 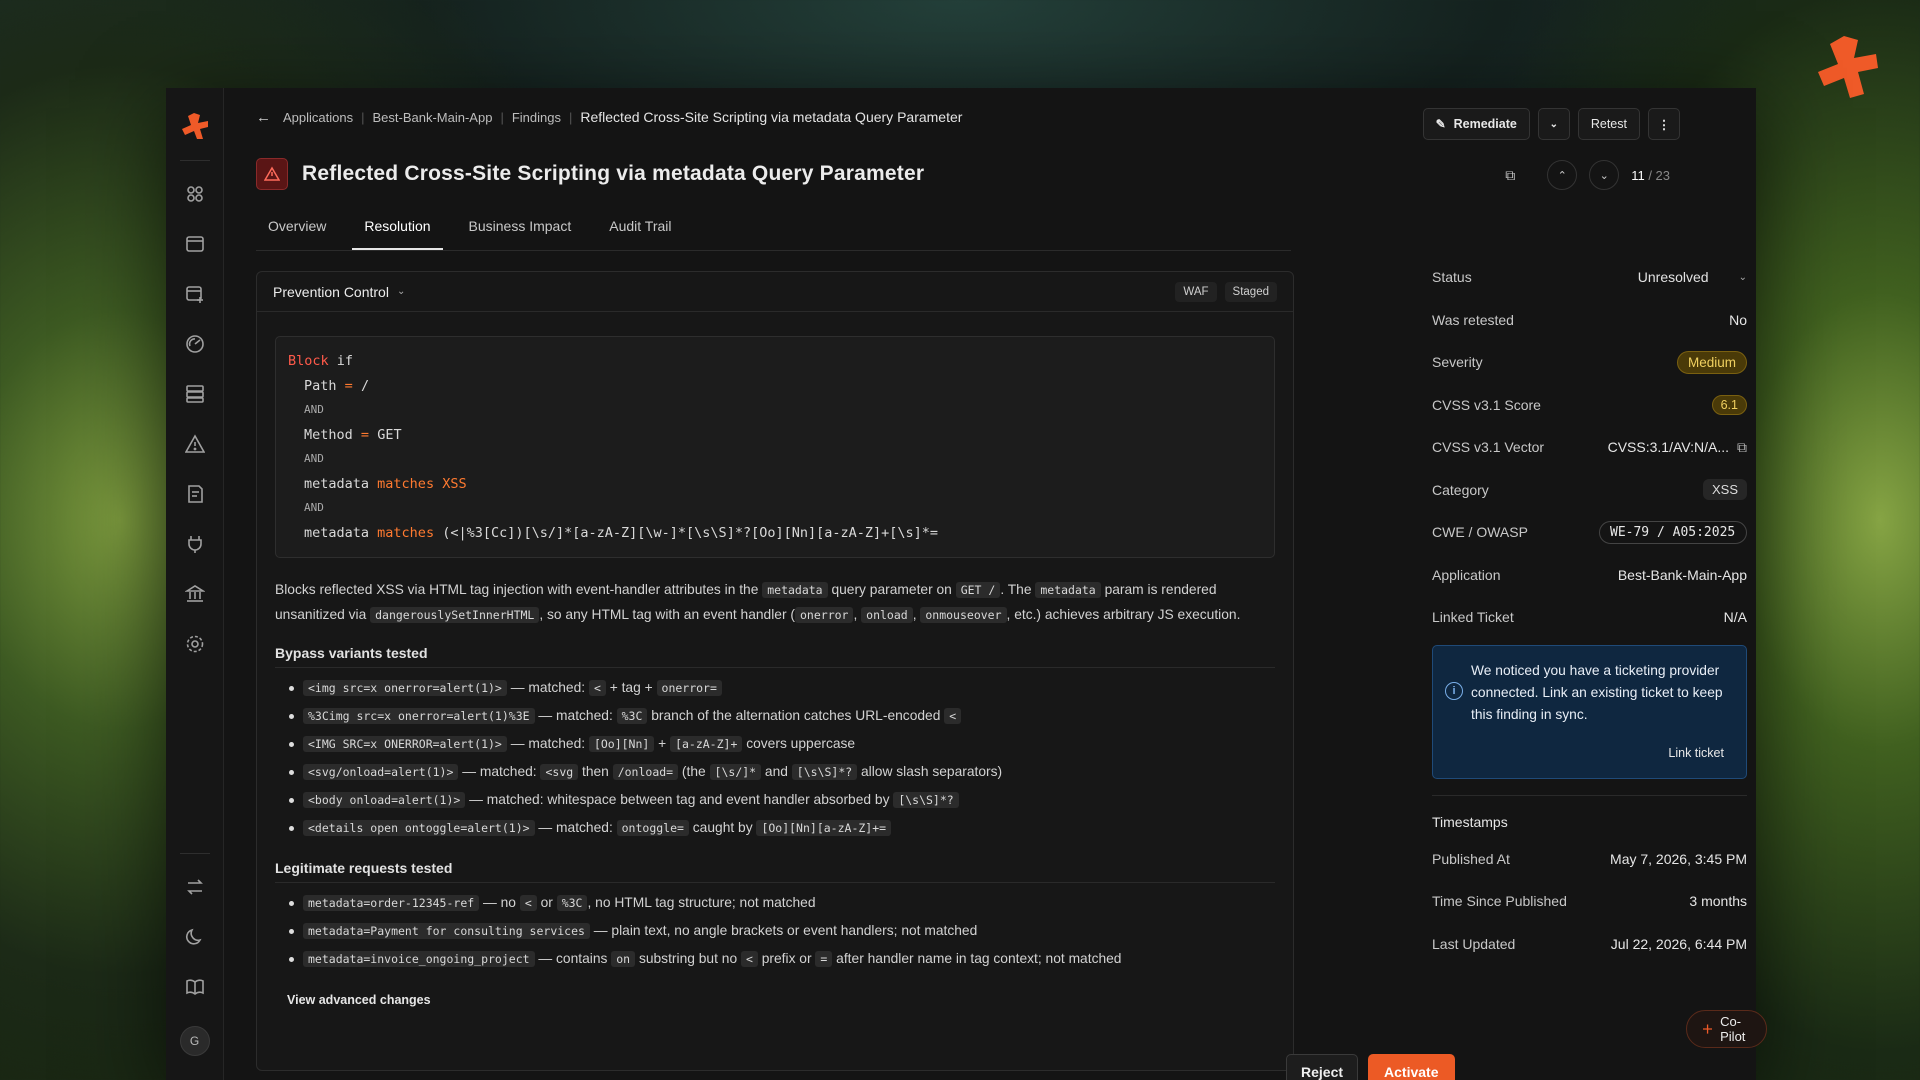 What do you see at coordinates (1480, 532) in the screenshot?
I see `cwe-label: CWE / OWASP` at bounding box center [1480, 532].